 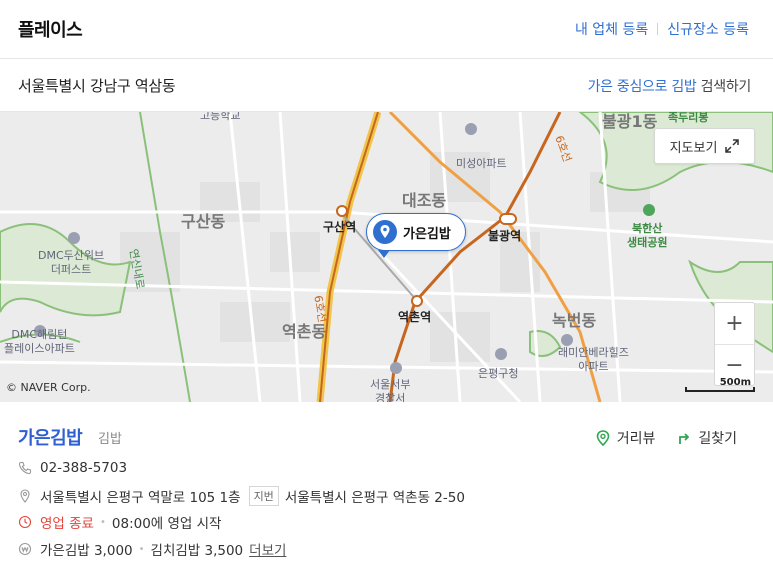 What do you see at coordinates (658, 29) in the screenshot?
I see `link-divider` at bounding box center [658, 29].